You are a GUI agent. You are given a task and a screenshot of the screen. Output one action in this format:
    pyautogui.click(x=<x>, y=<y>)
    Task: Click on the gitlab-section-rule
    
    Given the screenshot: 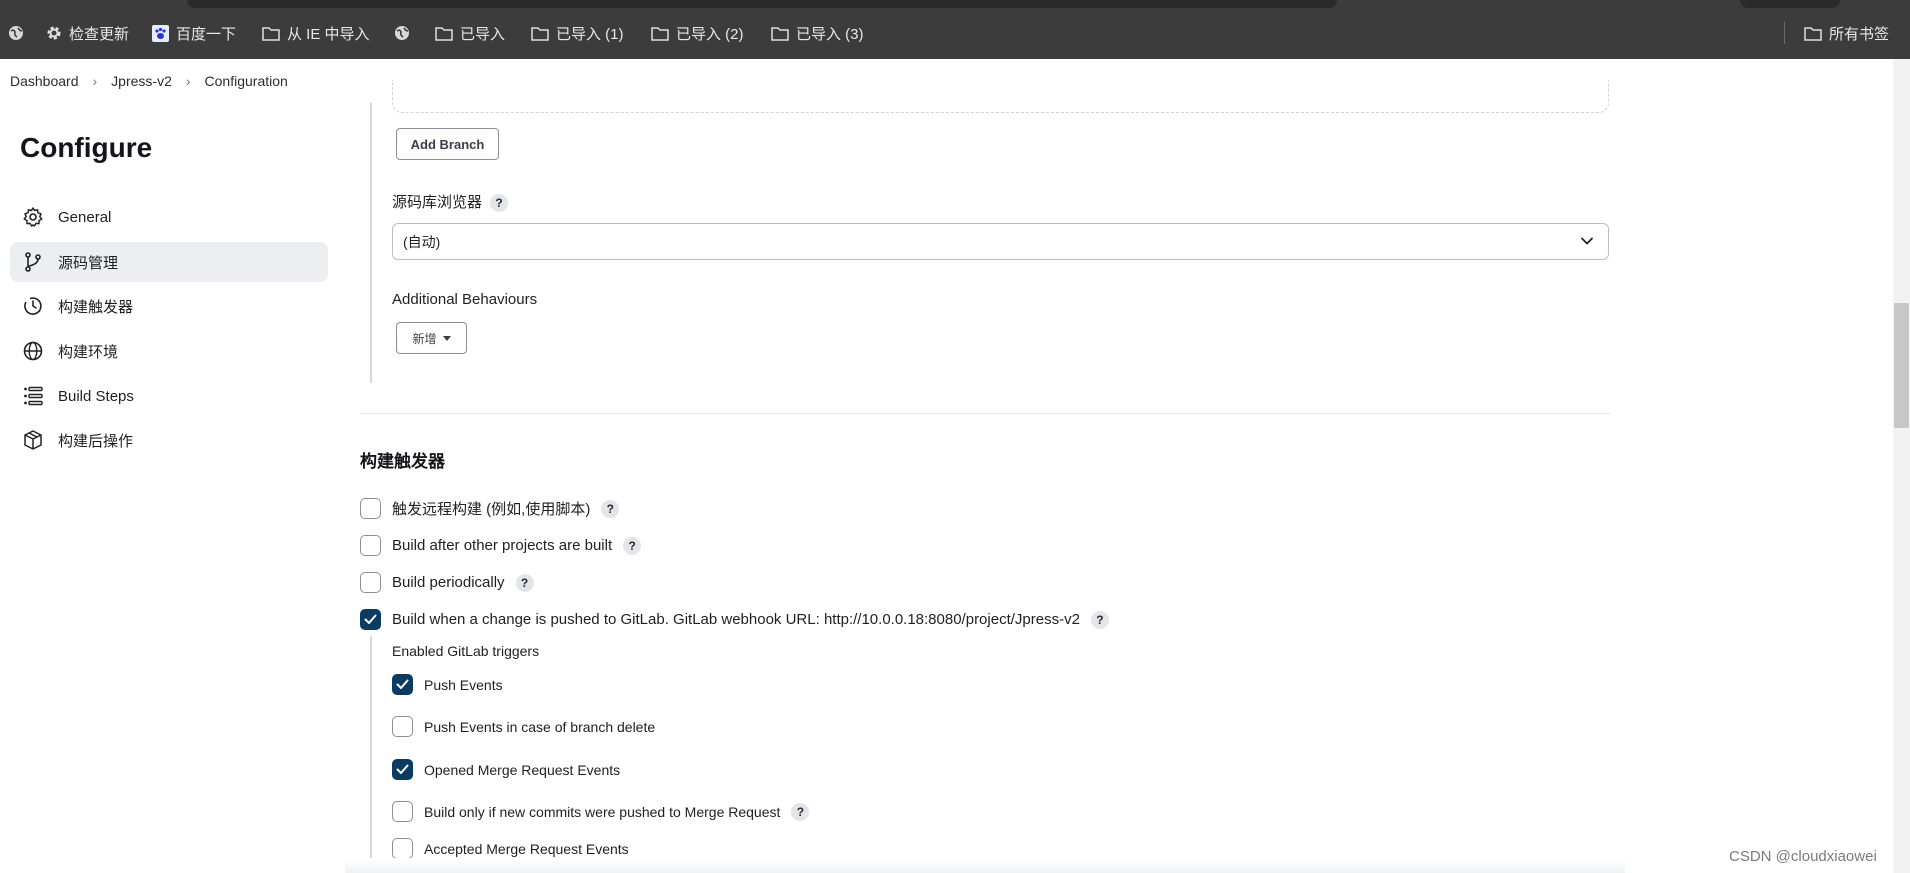 What is the action you would take?
    pyautogui.click(x=371, y=754)
    